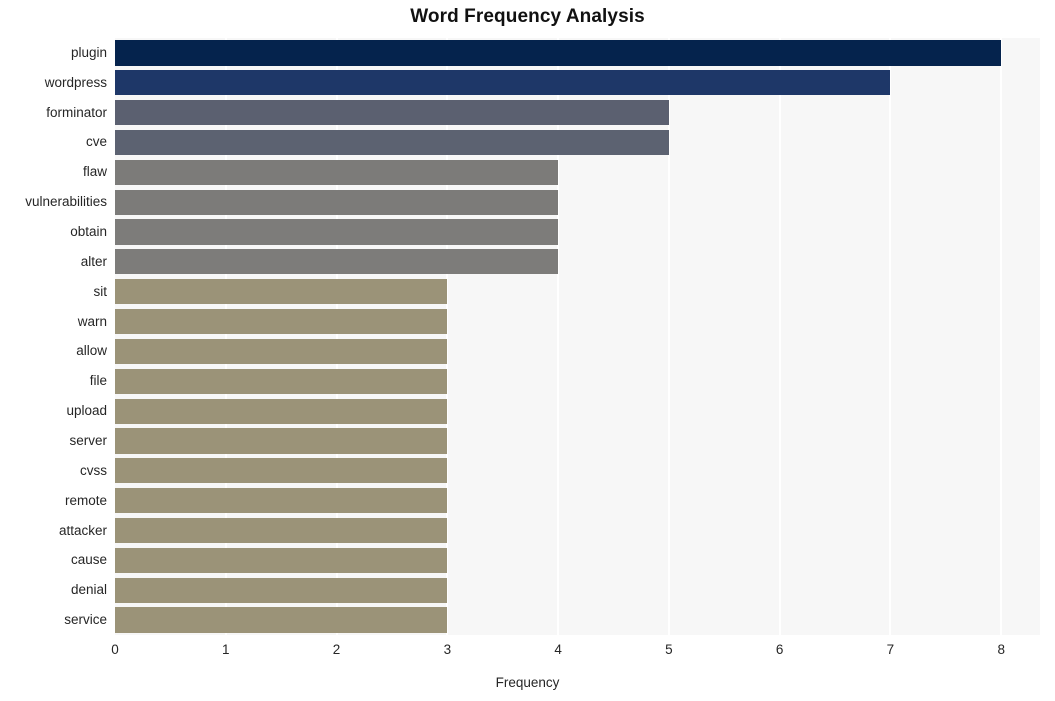 This screenshot has height=701, width=1055. I want to click on y-tick-label-cve: cve, so click(96, 142).